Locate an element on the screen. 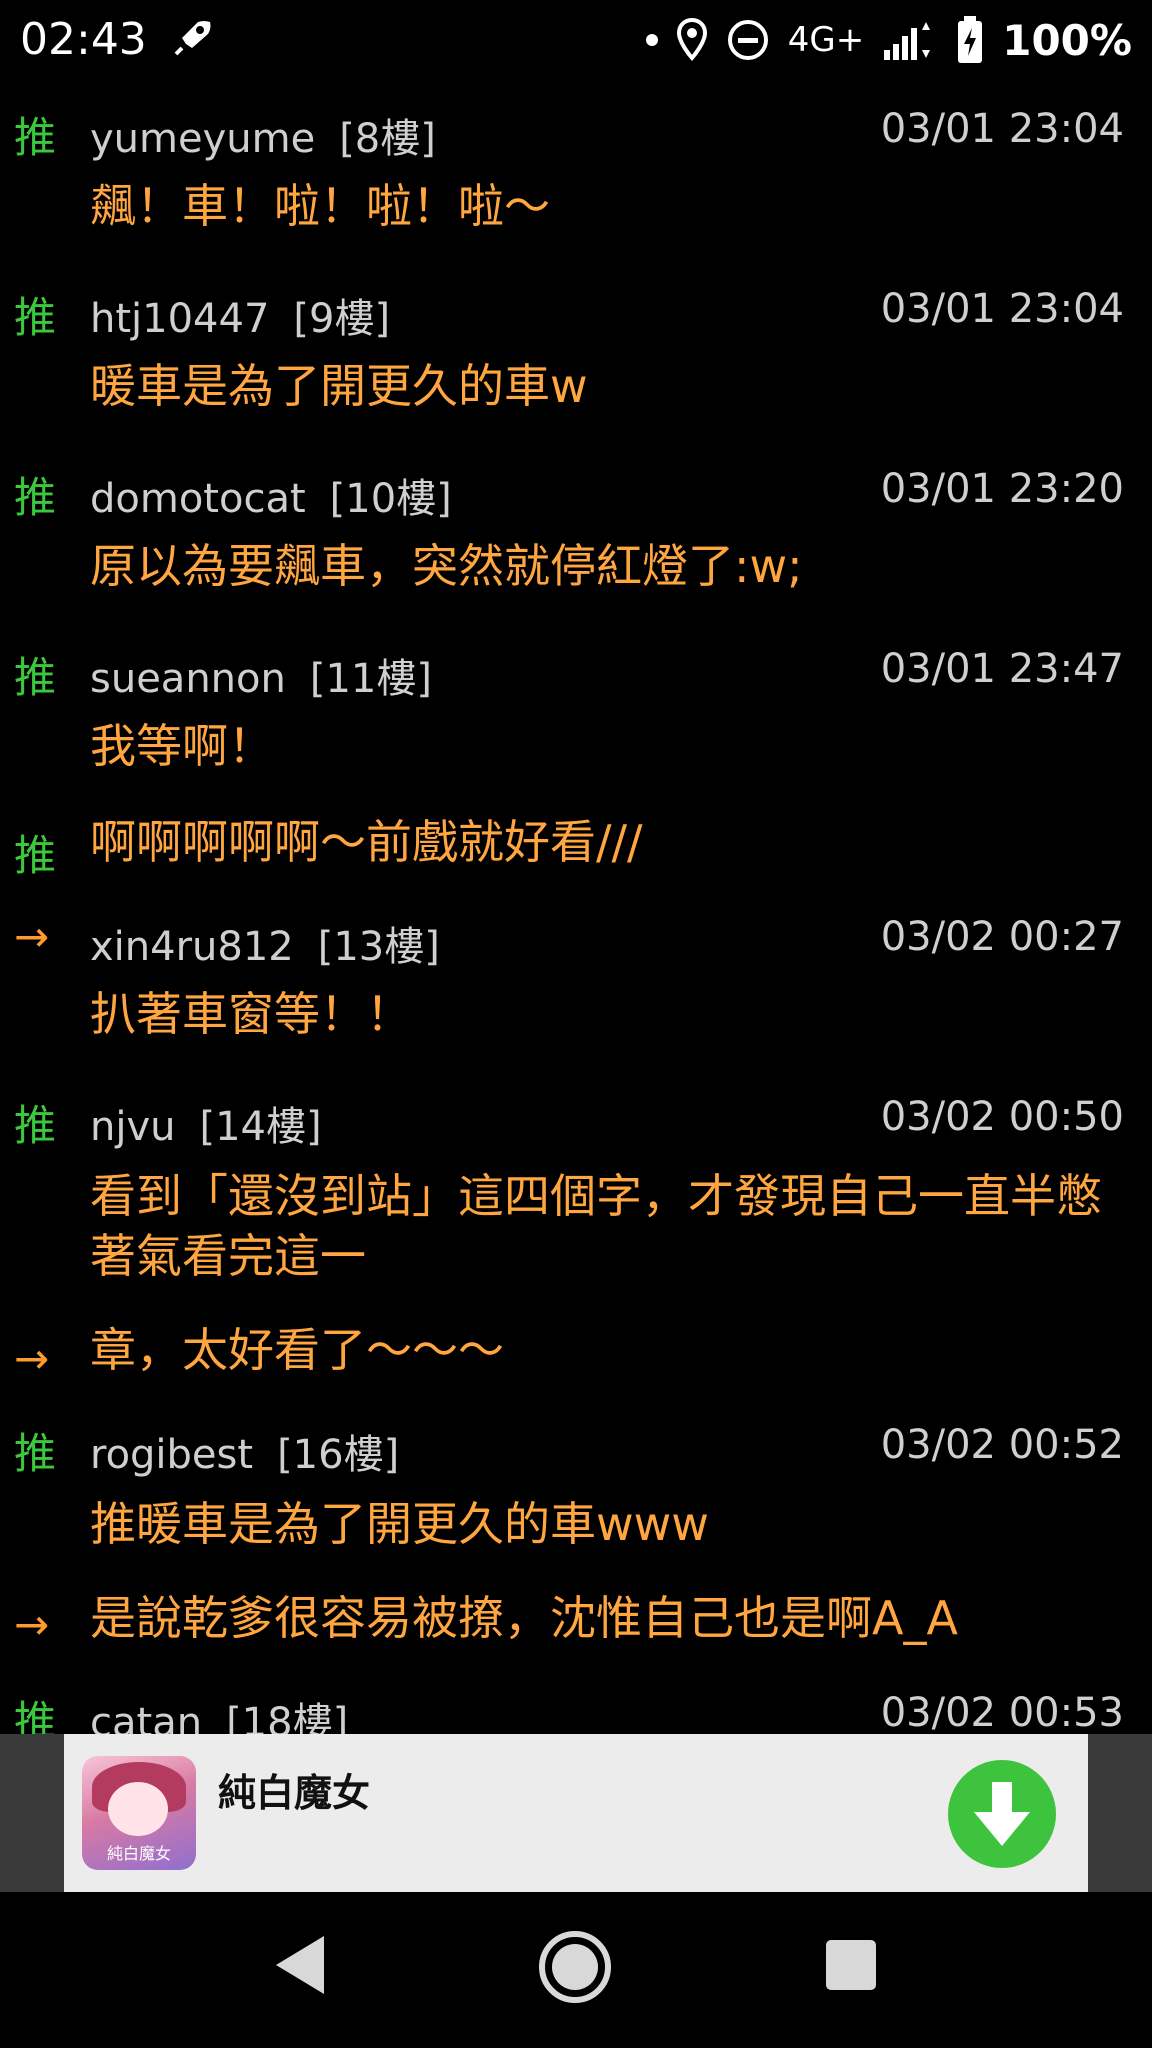  comment-text: 是說乾爹很容易被撩，沈惟自己也是啊A_A is located at coordinates (524, 1618).